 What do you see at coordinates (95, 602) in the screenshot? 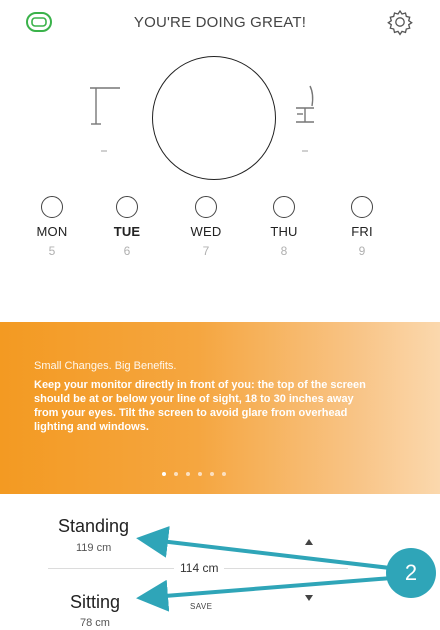
I see `sitting-label: Sitting` at bounding box center [95, 602].